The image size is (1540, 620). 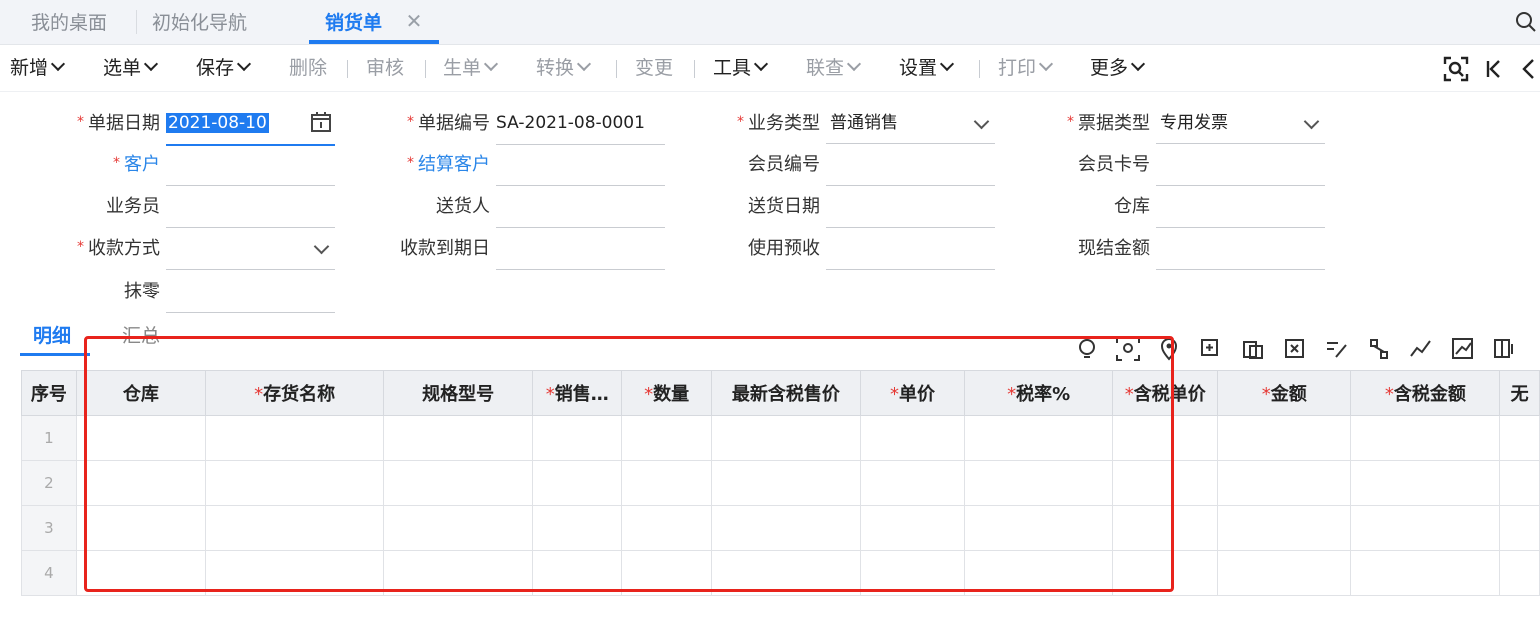 What do you see at coordinates (141, 393) in the screenshot?
I see `col-warehouse: 仓库` at bounding box center [141, 393].